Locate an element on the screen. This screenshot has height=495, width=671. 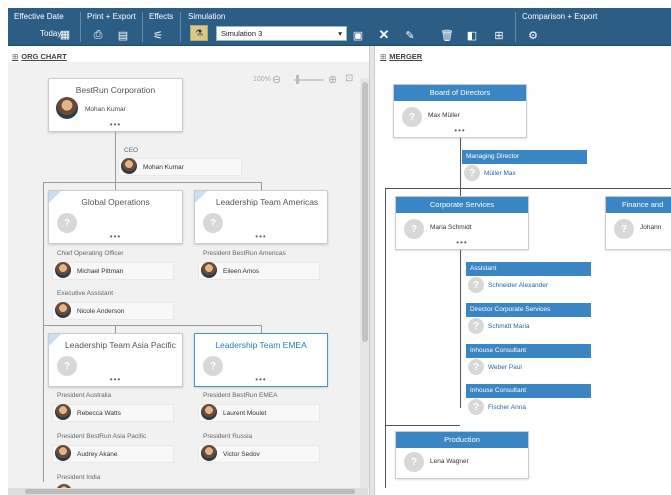
copy-icon: ▣ is located at coordinates (358, 35).